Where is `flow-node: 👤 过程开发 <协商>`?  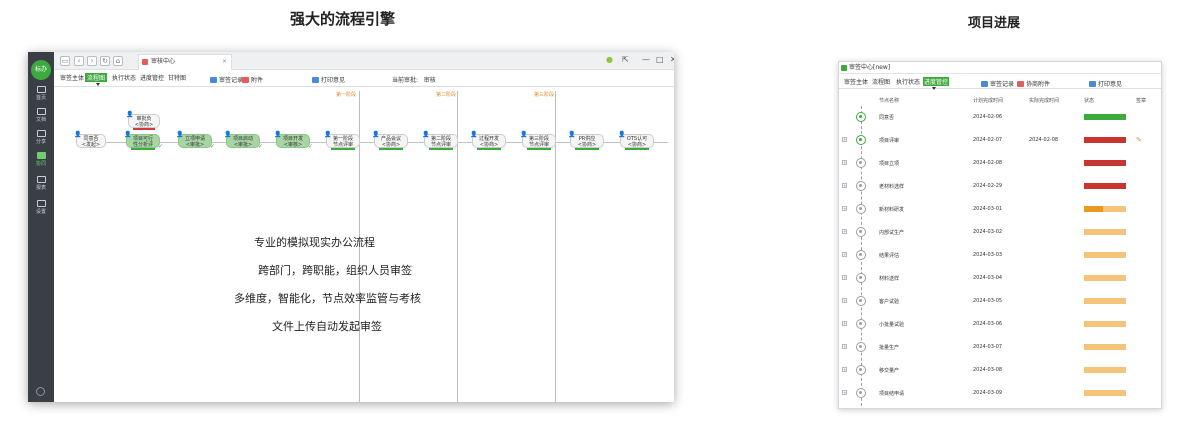 flow-node: 👤 过程开发 <协商> is located at coordinates (488, 141).